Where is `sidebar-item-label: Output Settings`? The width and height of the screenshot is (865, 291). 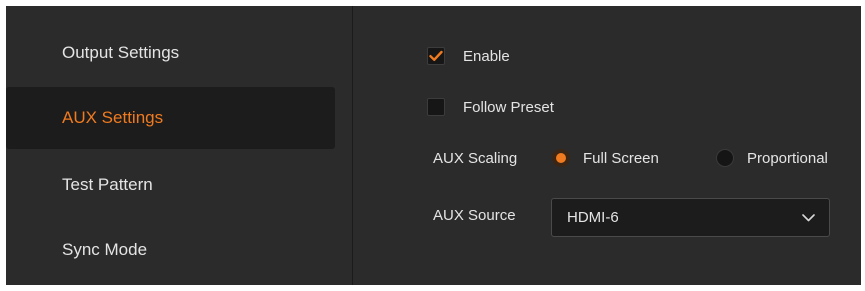 sidebar-item-label: Output Settings is located at coordinates (121, 52).